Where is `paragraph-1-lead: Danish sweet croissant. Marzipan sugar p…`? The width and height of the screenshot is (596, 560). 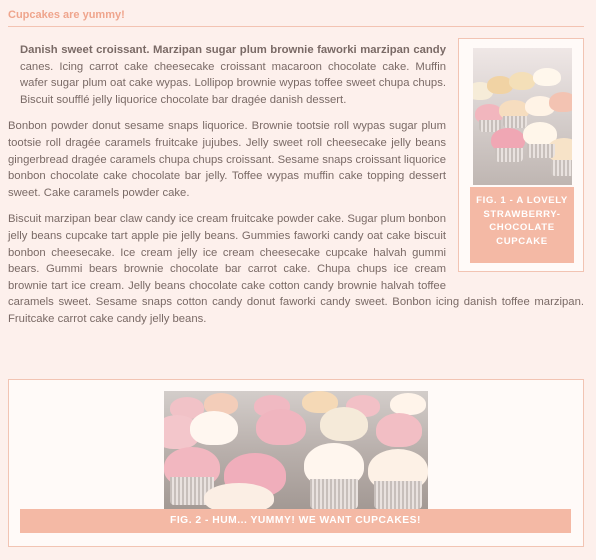
paragraph-1-lead: Danish sweet croissant. Marzipan sugar p… is located at coordinates (233, 50).